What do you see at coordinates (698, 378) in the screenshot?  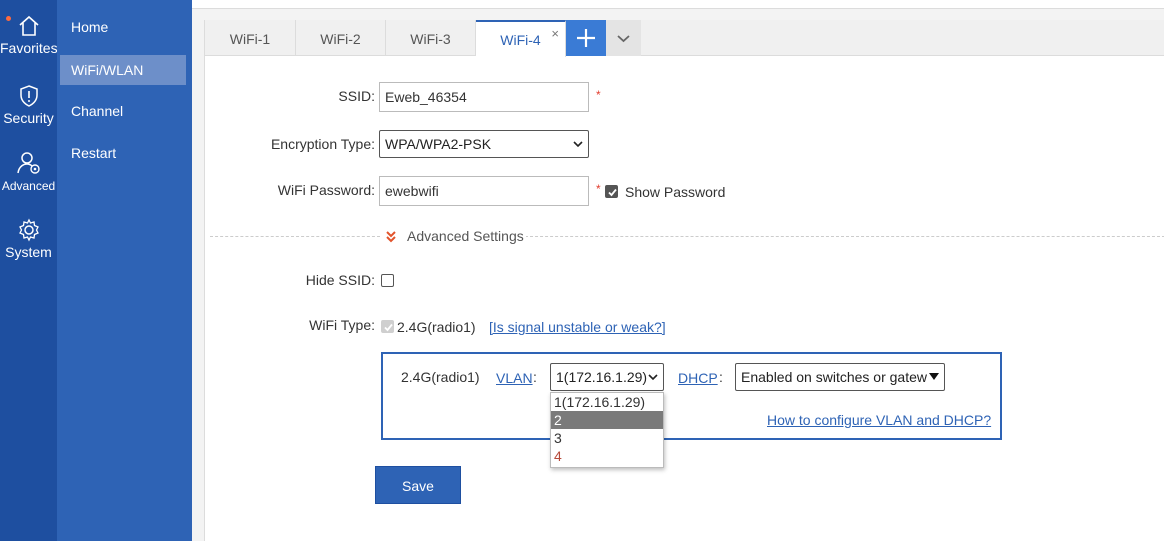 I see `dhcp-link: DHCP` at bounding box center [698, 378].